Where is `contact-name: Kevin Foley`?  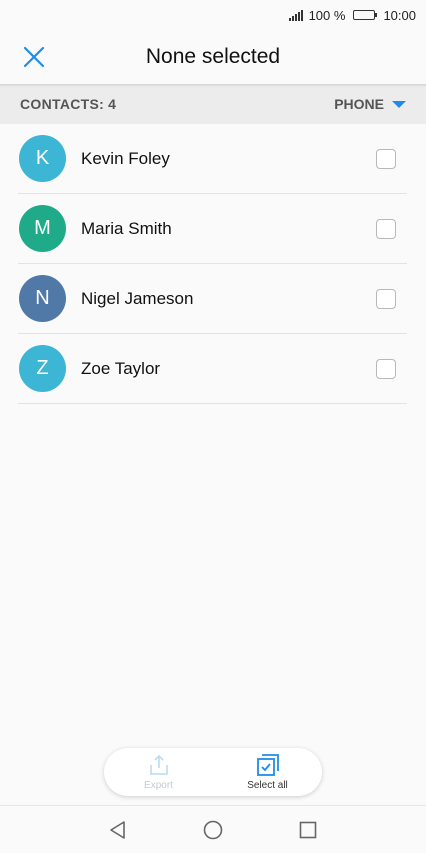 contact-name: Kevin Foley is located at coordinates (125, 158).